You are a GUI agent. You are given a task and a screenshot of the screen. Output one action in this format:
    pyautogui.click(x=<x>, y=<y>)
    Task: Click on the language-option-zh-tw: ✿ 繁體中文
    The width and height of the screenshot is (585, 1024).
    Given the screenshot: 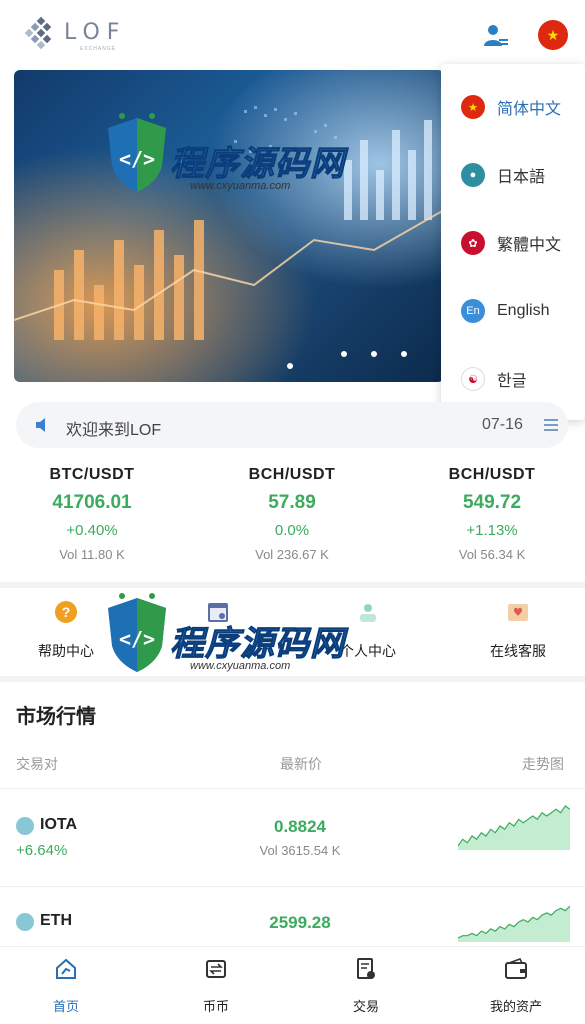 What is the action you would take?
    pyautogui.click(x=513, y=243)
    